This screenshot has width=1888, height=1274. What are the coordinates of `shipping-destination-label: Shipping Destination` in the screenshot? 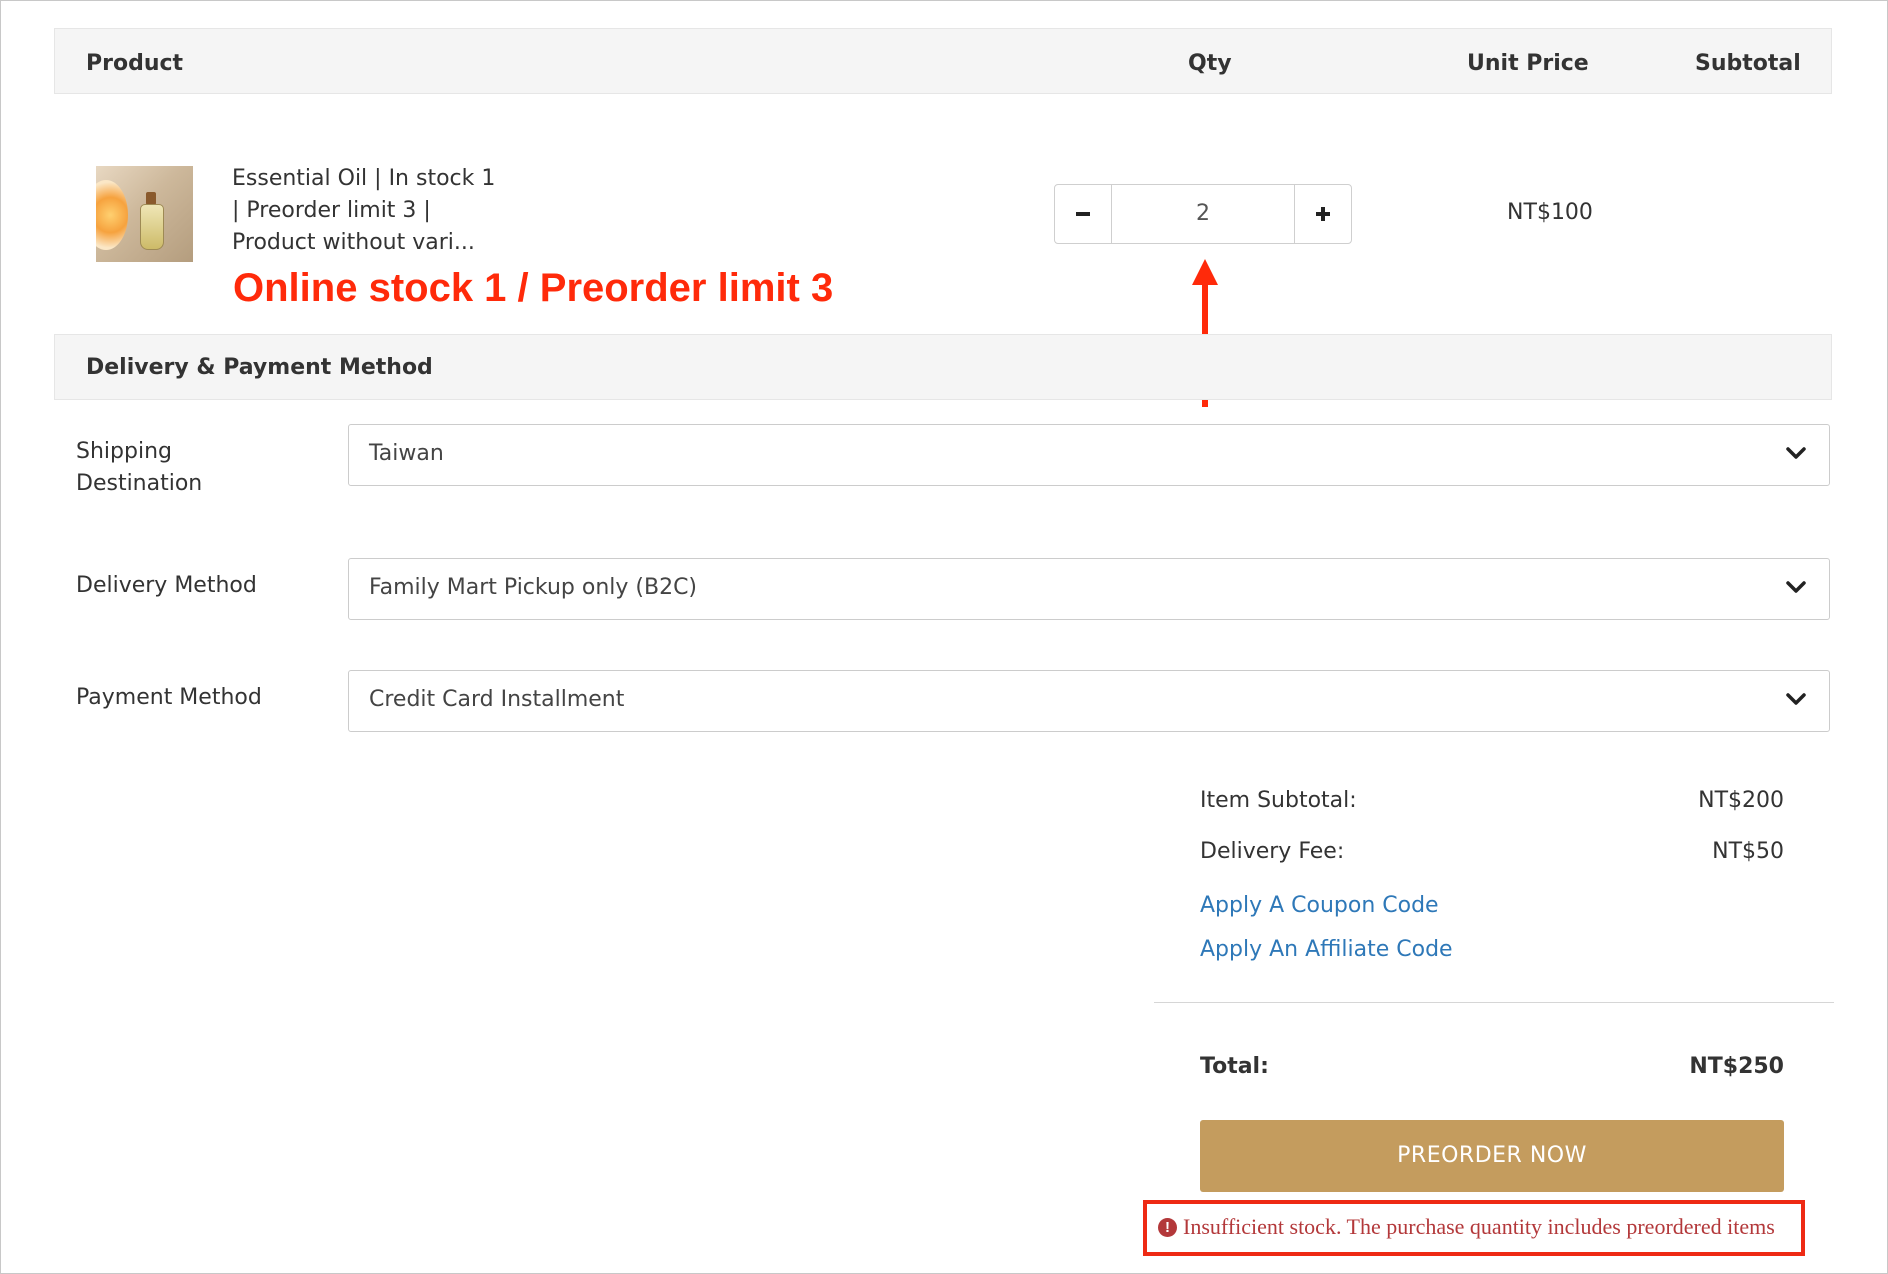 It's located at (139, 468).